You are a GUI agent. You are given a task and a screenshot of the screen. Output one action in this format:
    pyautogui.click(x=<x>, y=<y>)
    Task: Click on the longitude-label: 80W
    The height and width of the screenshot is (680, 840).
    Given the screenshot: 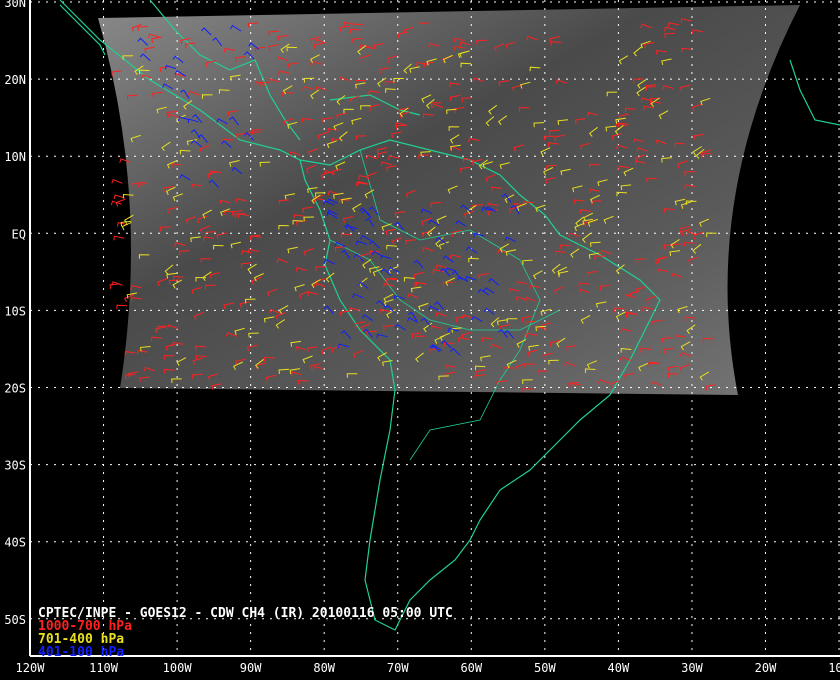 What is the action you would take?
    pyautogui.click(x=324, y=668)
    